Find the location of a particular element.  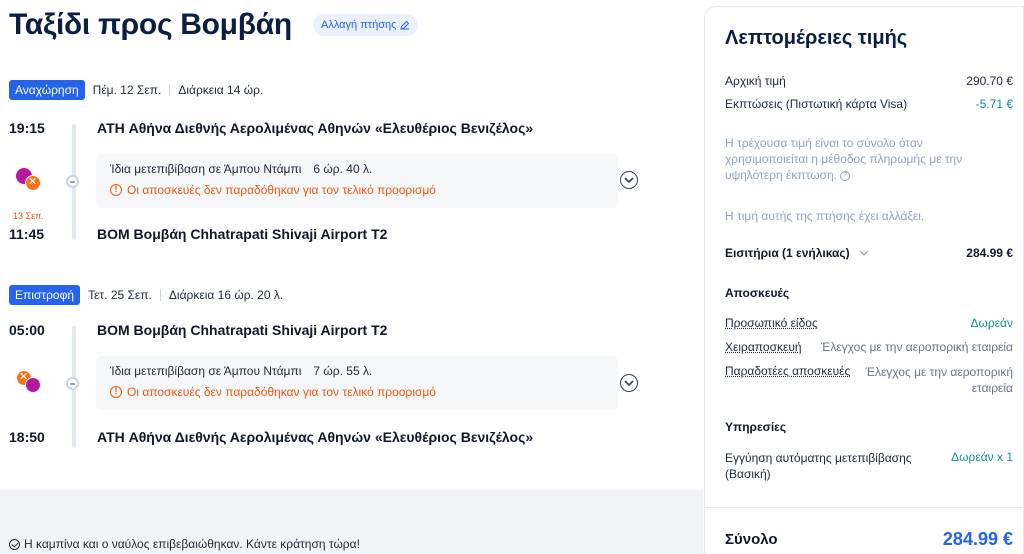

return-badge: Επιστροφή is located at coordinates (45, 295).